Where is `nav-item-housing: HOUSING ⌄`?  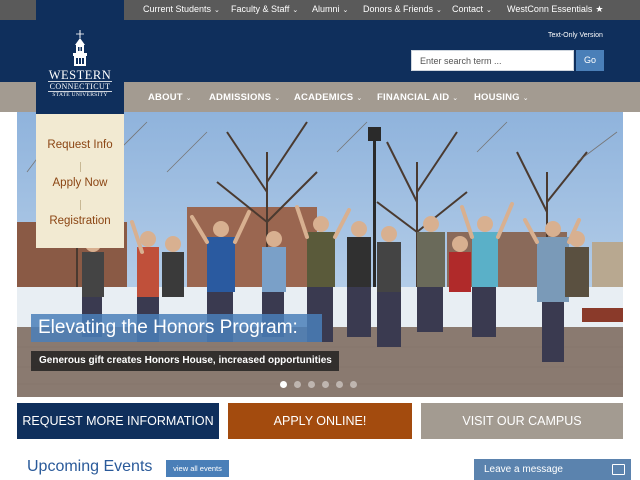
nav-item-housing: HOUSING ⌄ is located at coordinates (501, 97).